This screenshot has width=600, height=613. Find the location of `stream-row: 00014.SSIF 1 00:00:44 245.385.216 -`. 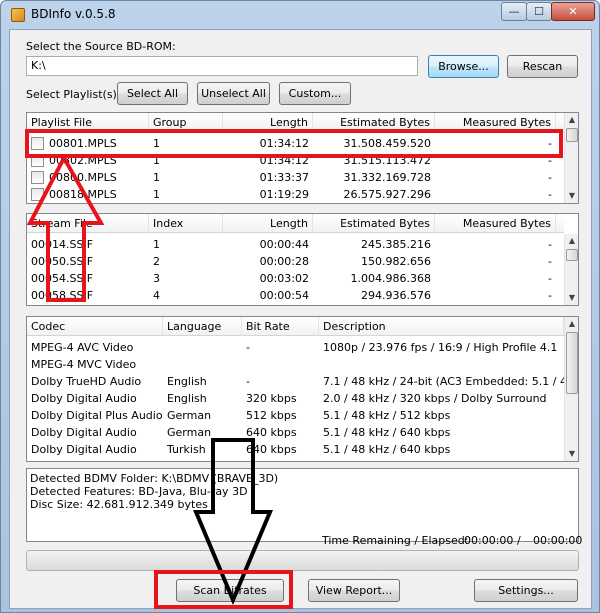

stream-row: 00014.SSIF 1 00:00:44 245.385.216 - is located at coordinates (295, 244).